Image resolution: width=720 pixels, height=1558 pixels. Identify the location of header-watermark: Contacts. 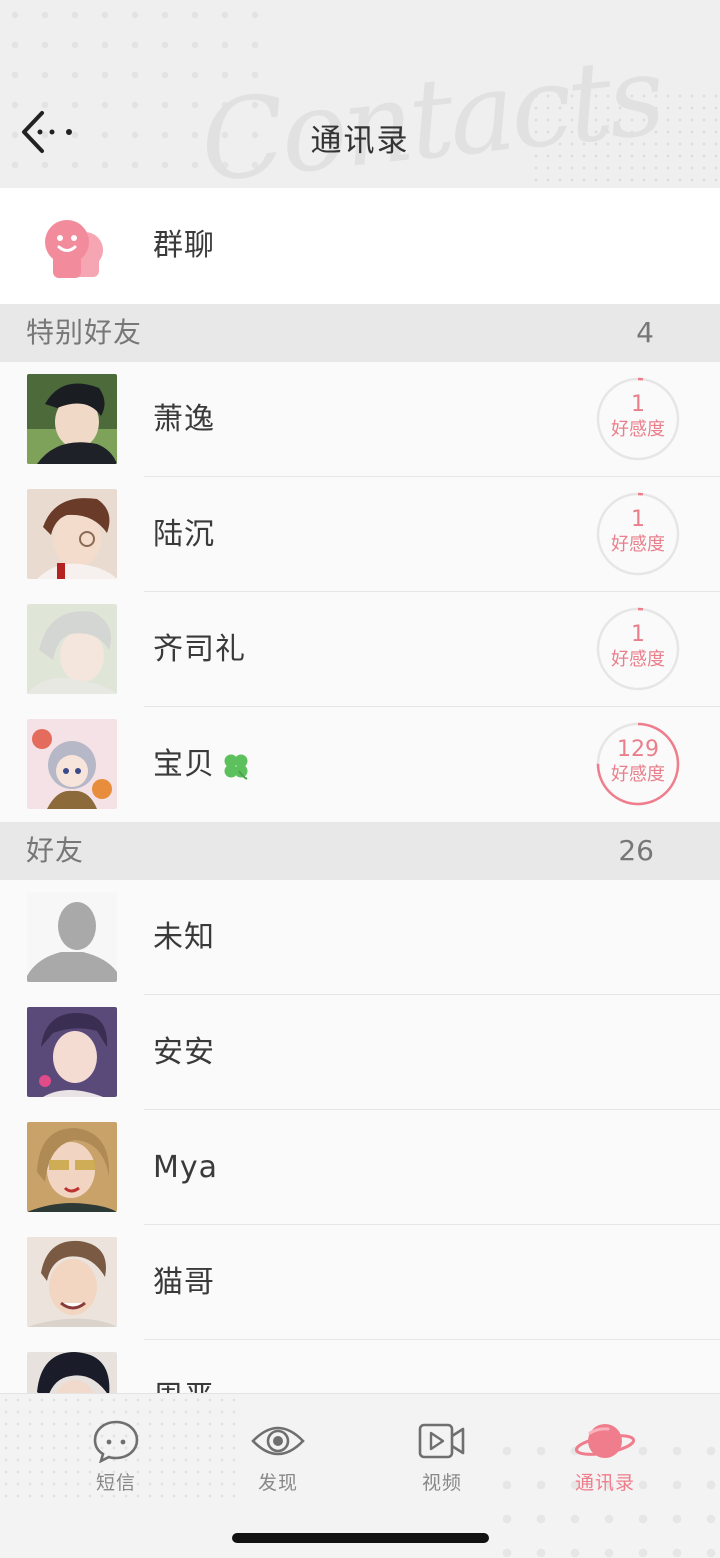
(430, 109).